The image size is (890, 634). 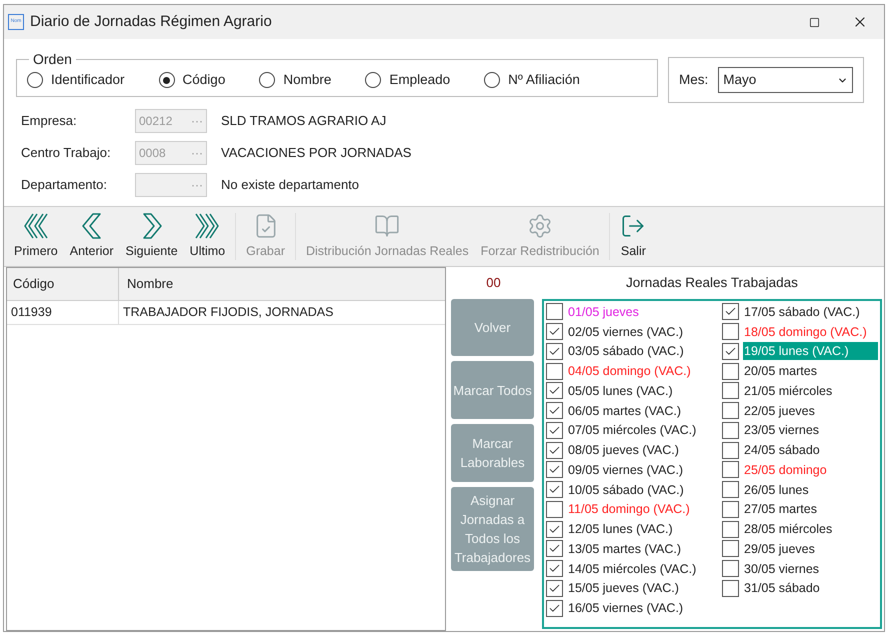 I want to click on count-label: 00, so click(x=493, y=283).